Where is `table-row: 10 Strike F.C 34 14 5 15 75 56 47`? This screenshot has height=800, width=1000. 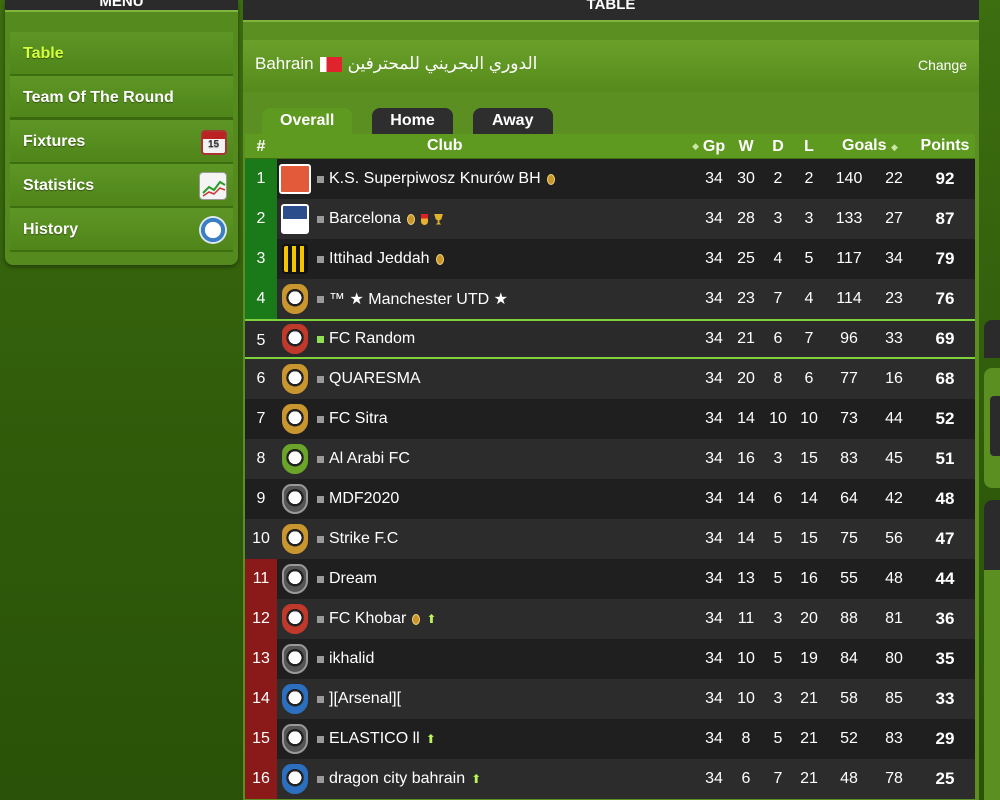 table-row: 10 Strike F.C 34 14 5 15 75 56 47 is located at coordinates (610, 539).